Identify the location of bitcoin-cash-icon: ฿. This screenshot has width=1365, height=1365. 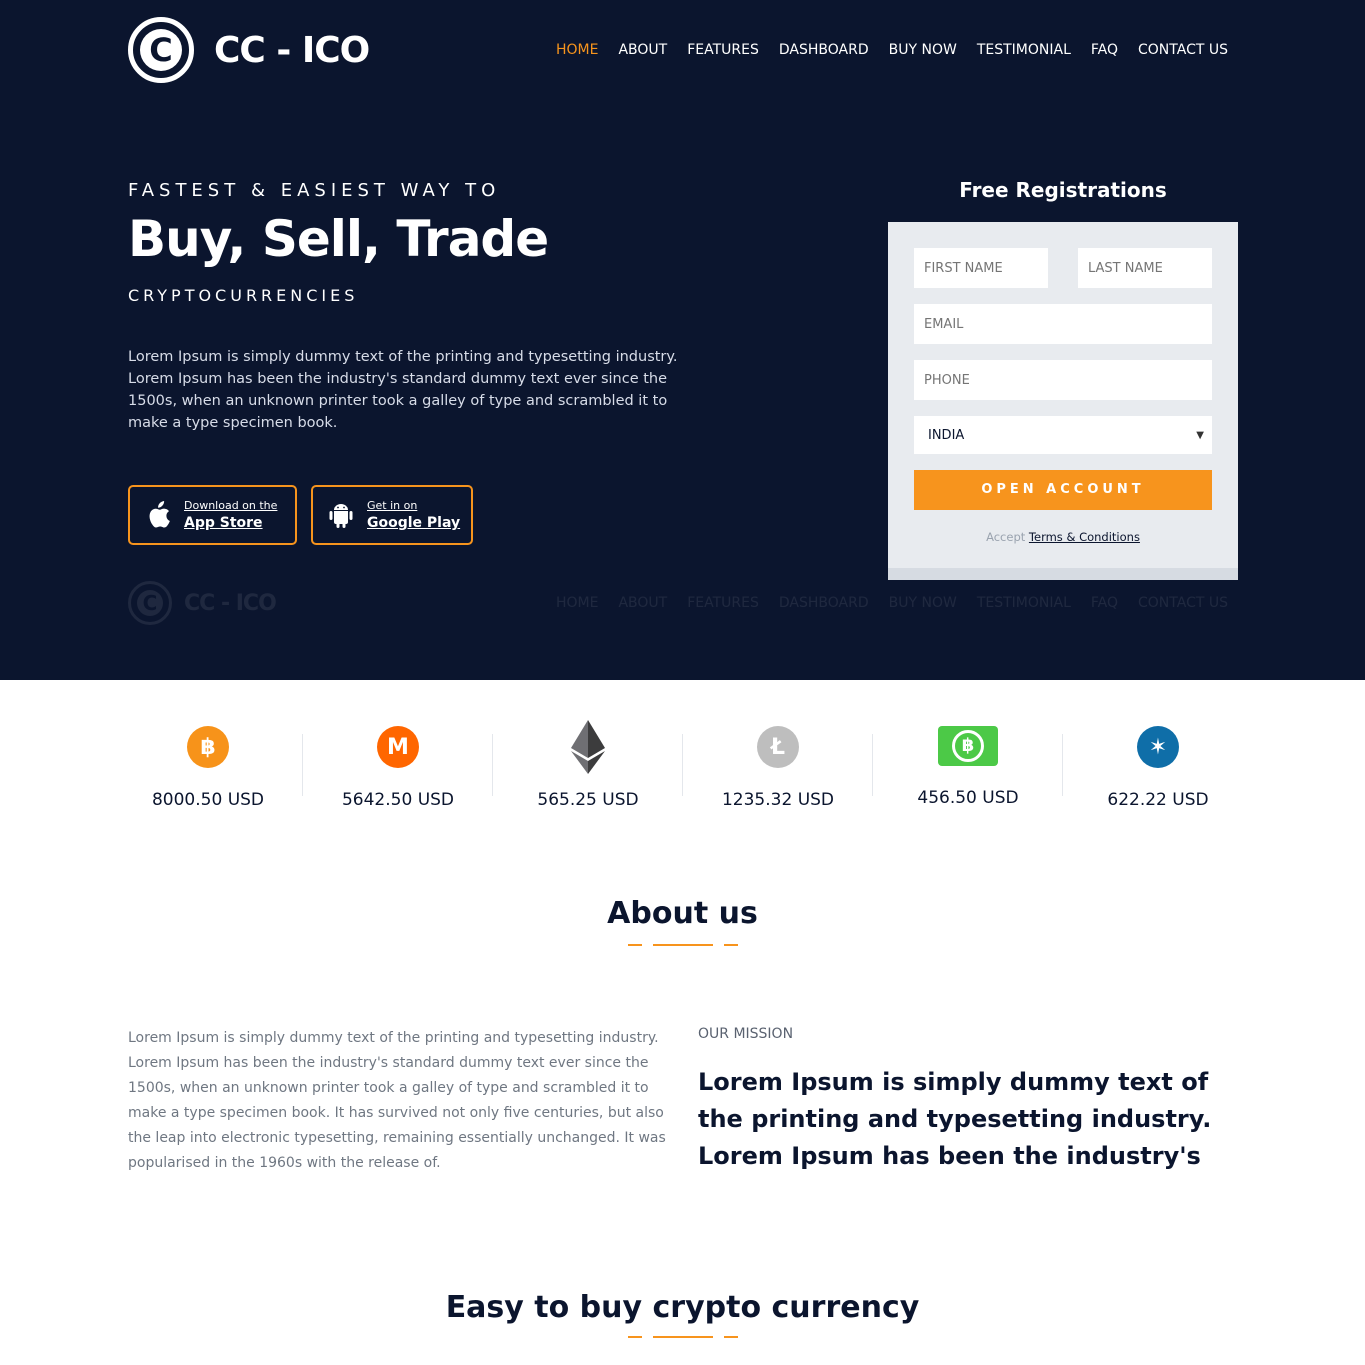
(968, 746).